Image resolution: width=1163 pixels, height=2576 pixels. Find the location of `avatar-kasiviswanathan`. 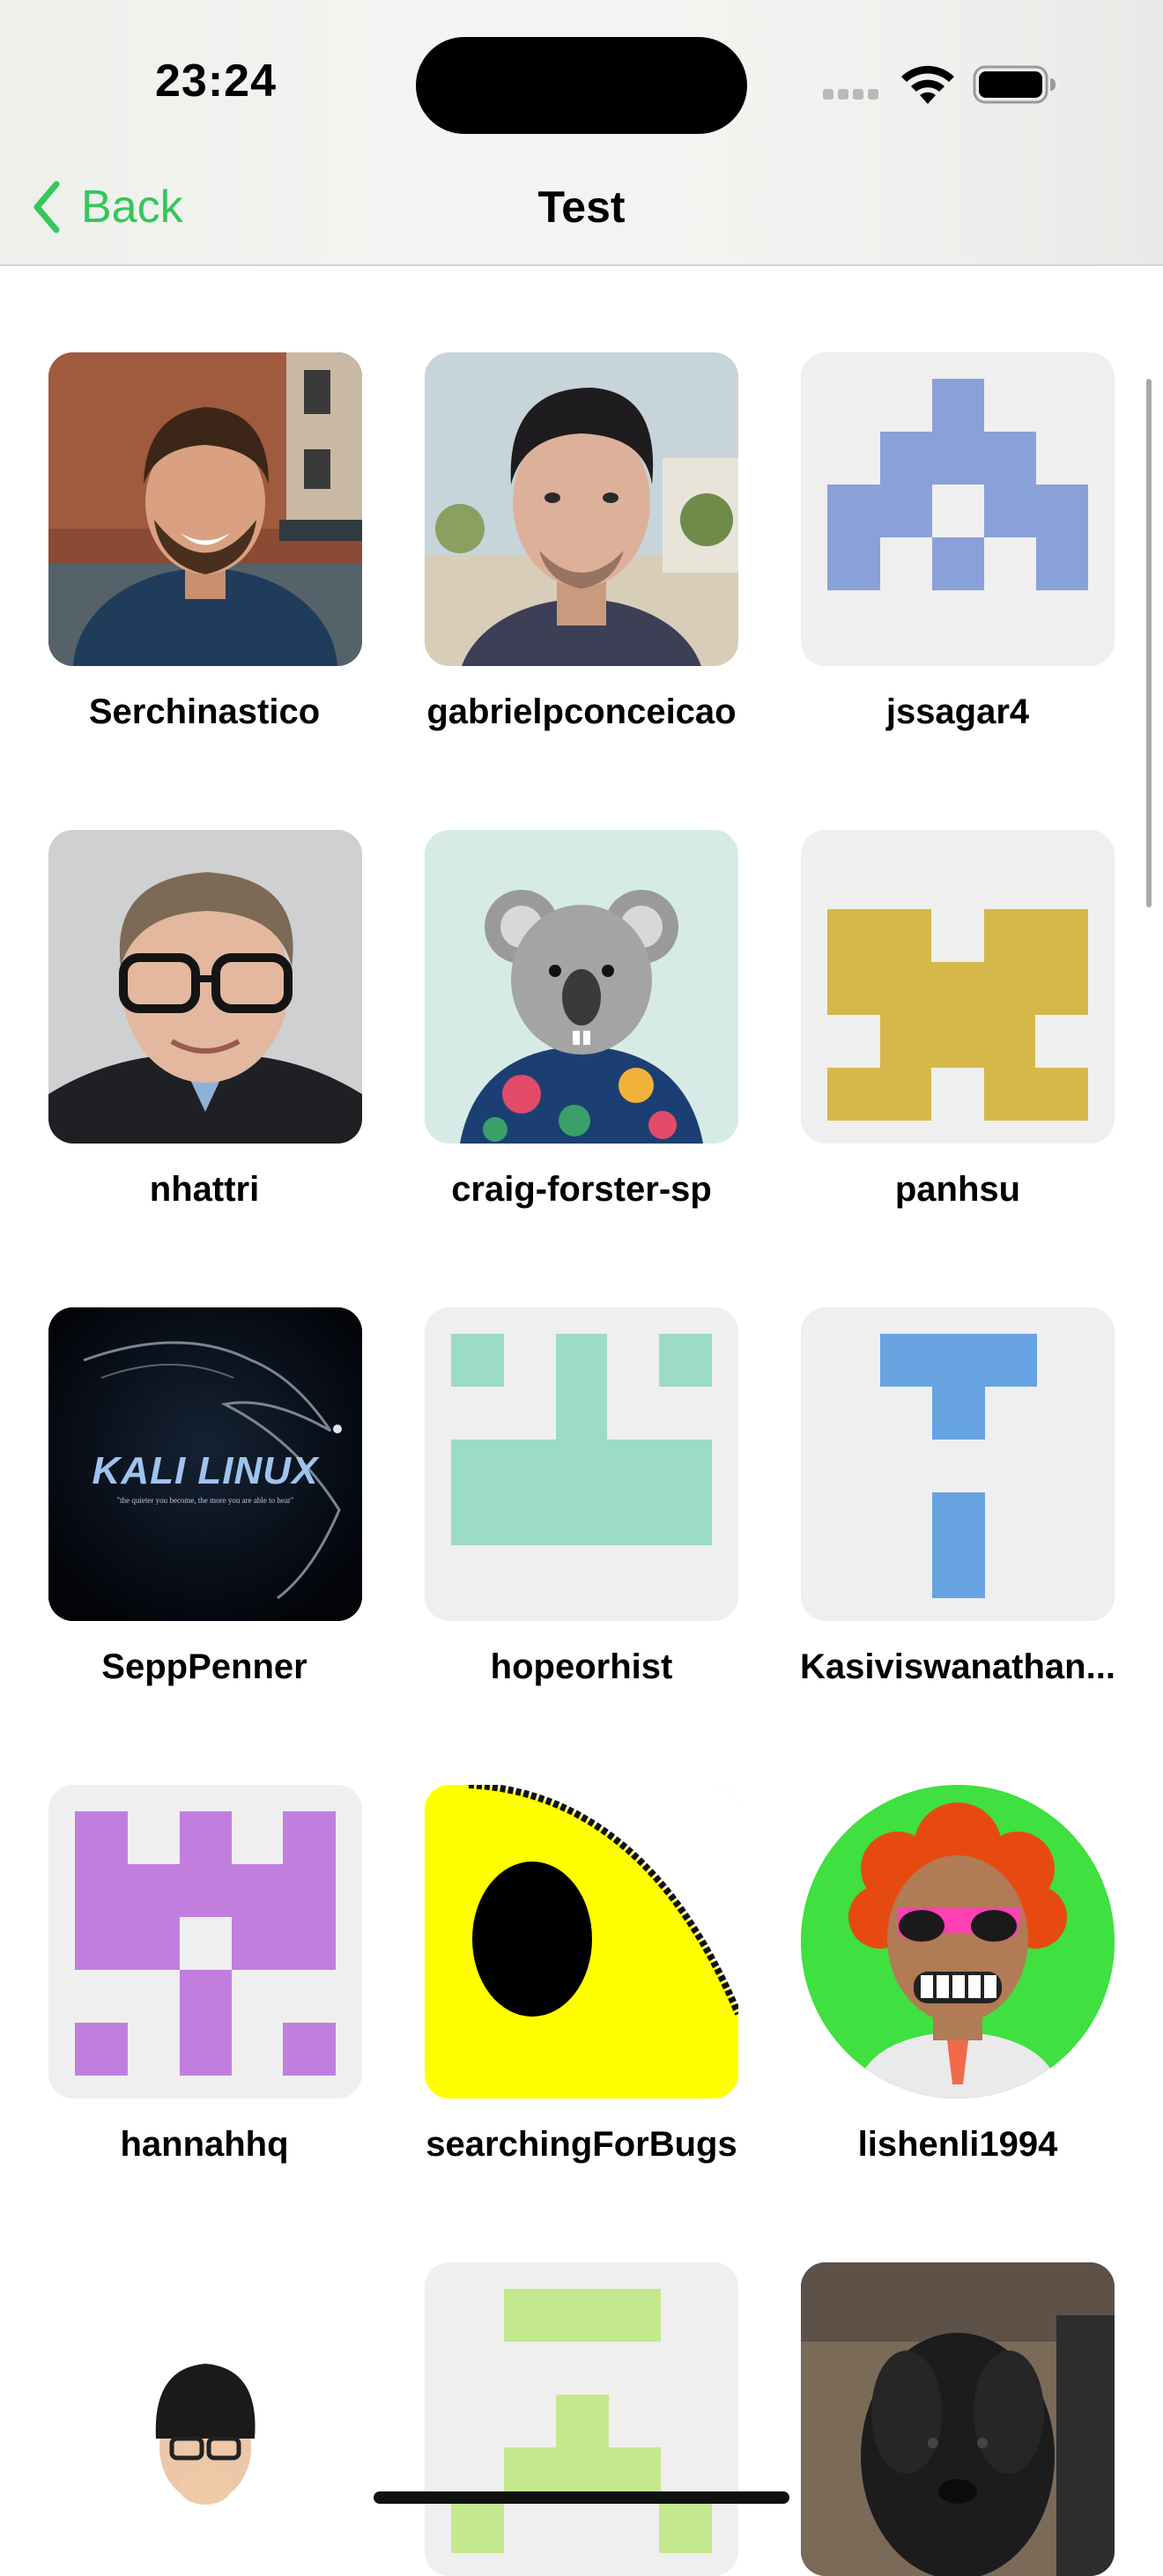

avatar-kasiviswanathan is located at coordinates (958, 1464).